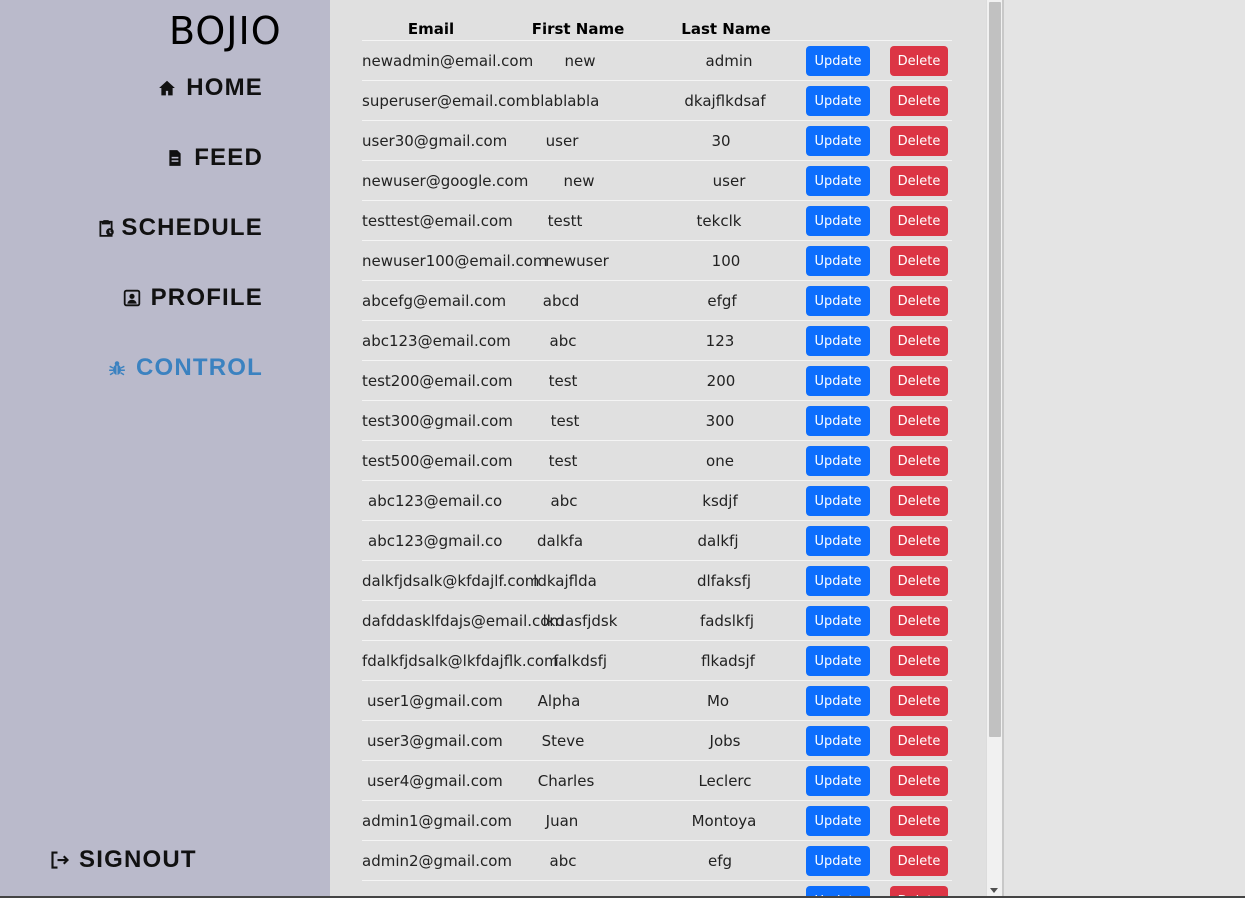 This screenshot has width=1245, height=898. What do you see at coordinates (726, 261) in the screenshot?
I see `cell-last-name: 100` at bounding box center [726, 261].